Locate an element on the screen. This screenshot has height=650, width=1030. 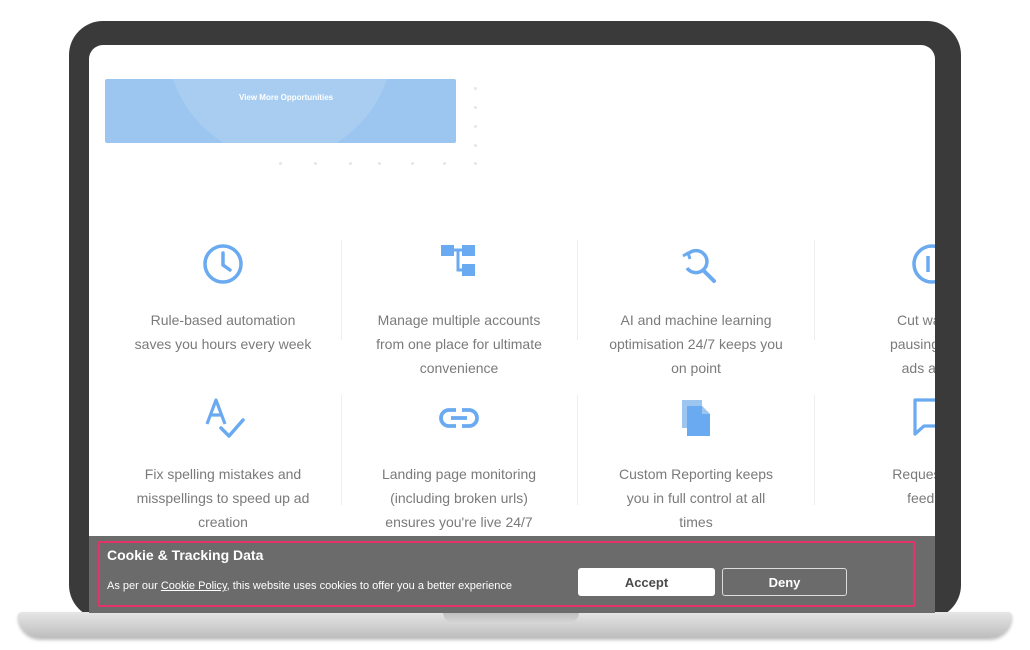
feature-text-line: misspellings to speed up ad is located at coordinates (223, 498).